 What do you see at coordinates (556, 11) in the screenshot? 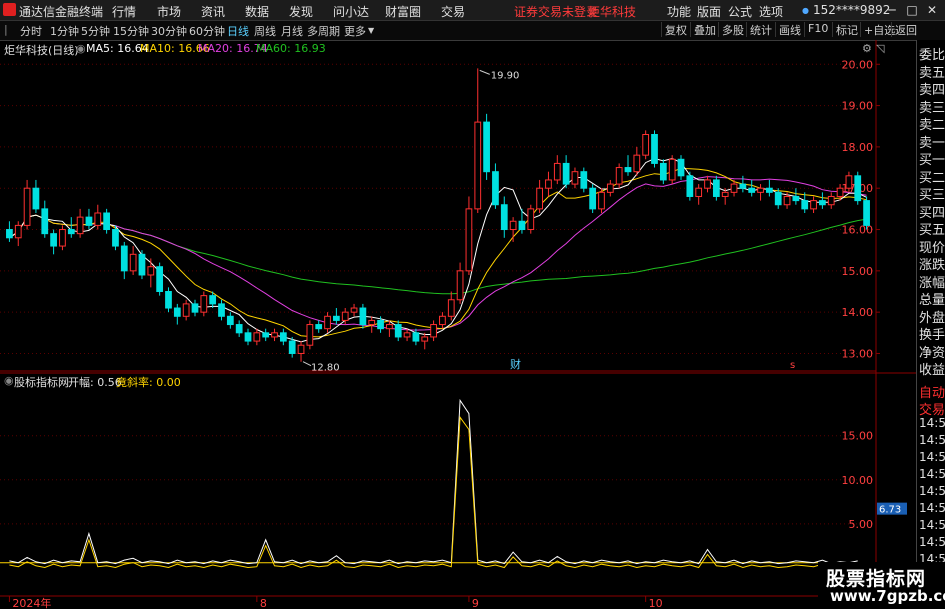
I see `broker-login-status: 证券交易未登录` at bounding box center [556, 11].